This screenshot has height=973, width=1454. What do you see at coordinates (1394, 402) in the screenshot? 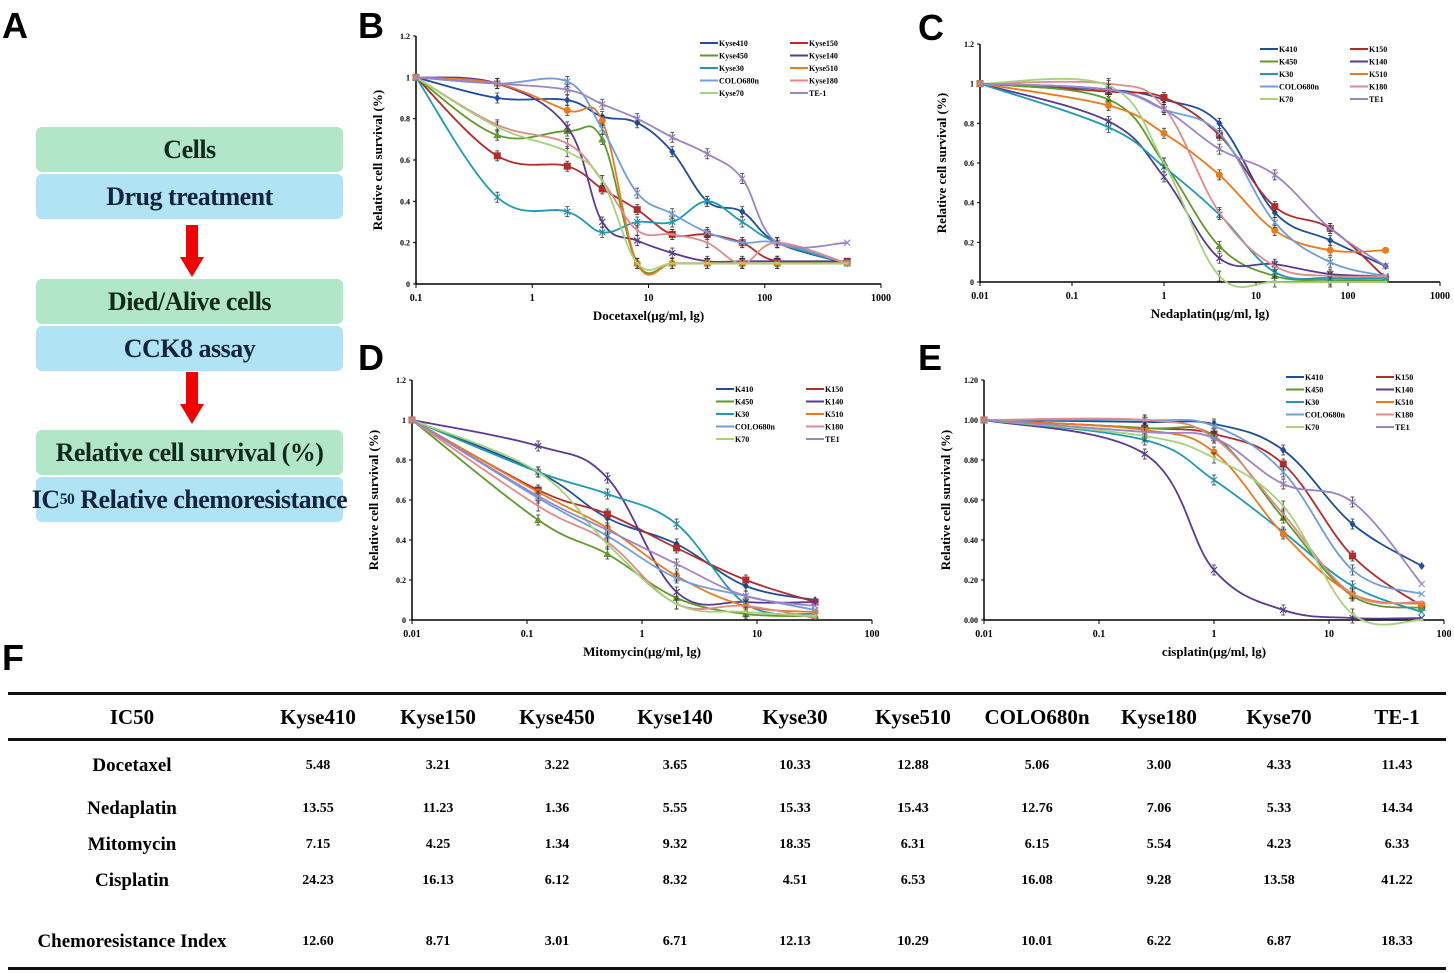
I see `legend-item: K510` at bounding box center [1394, 402].